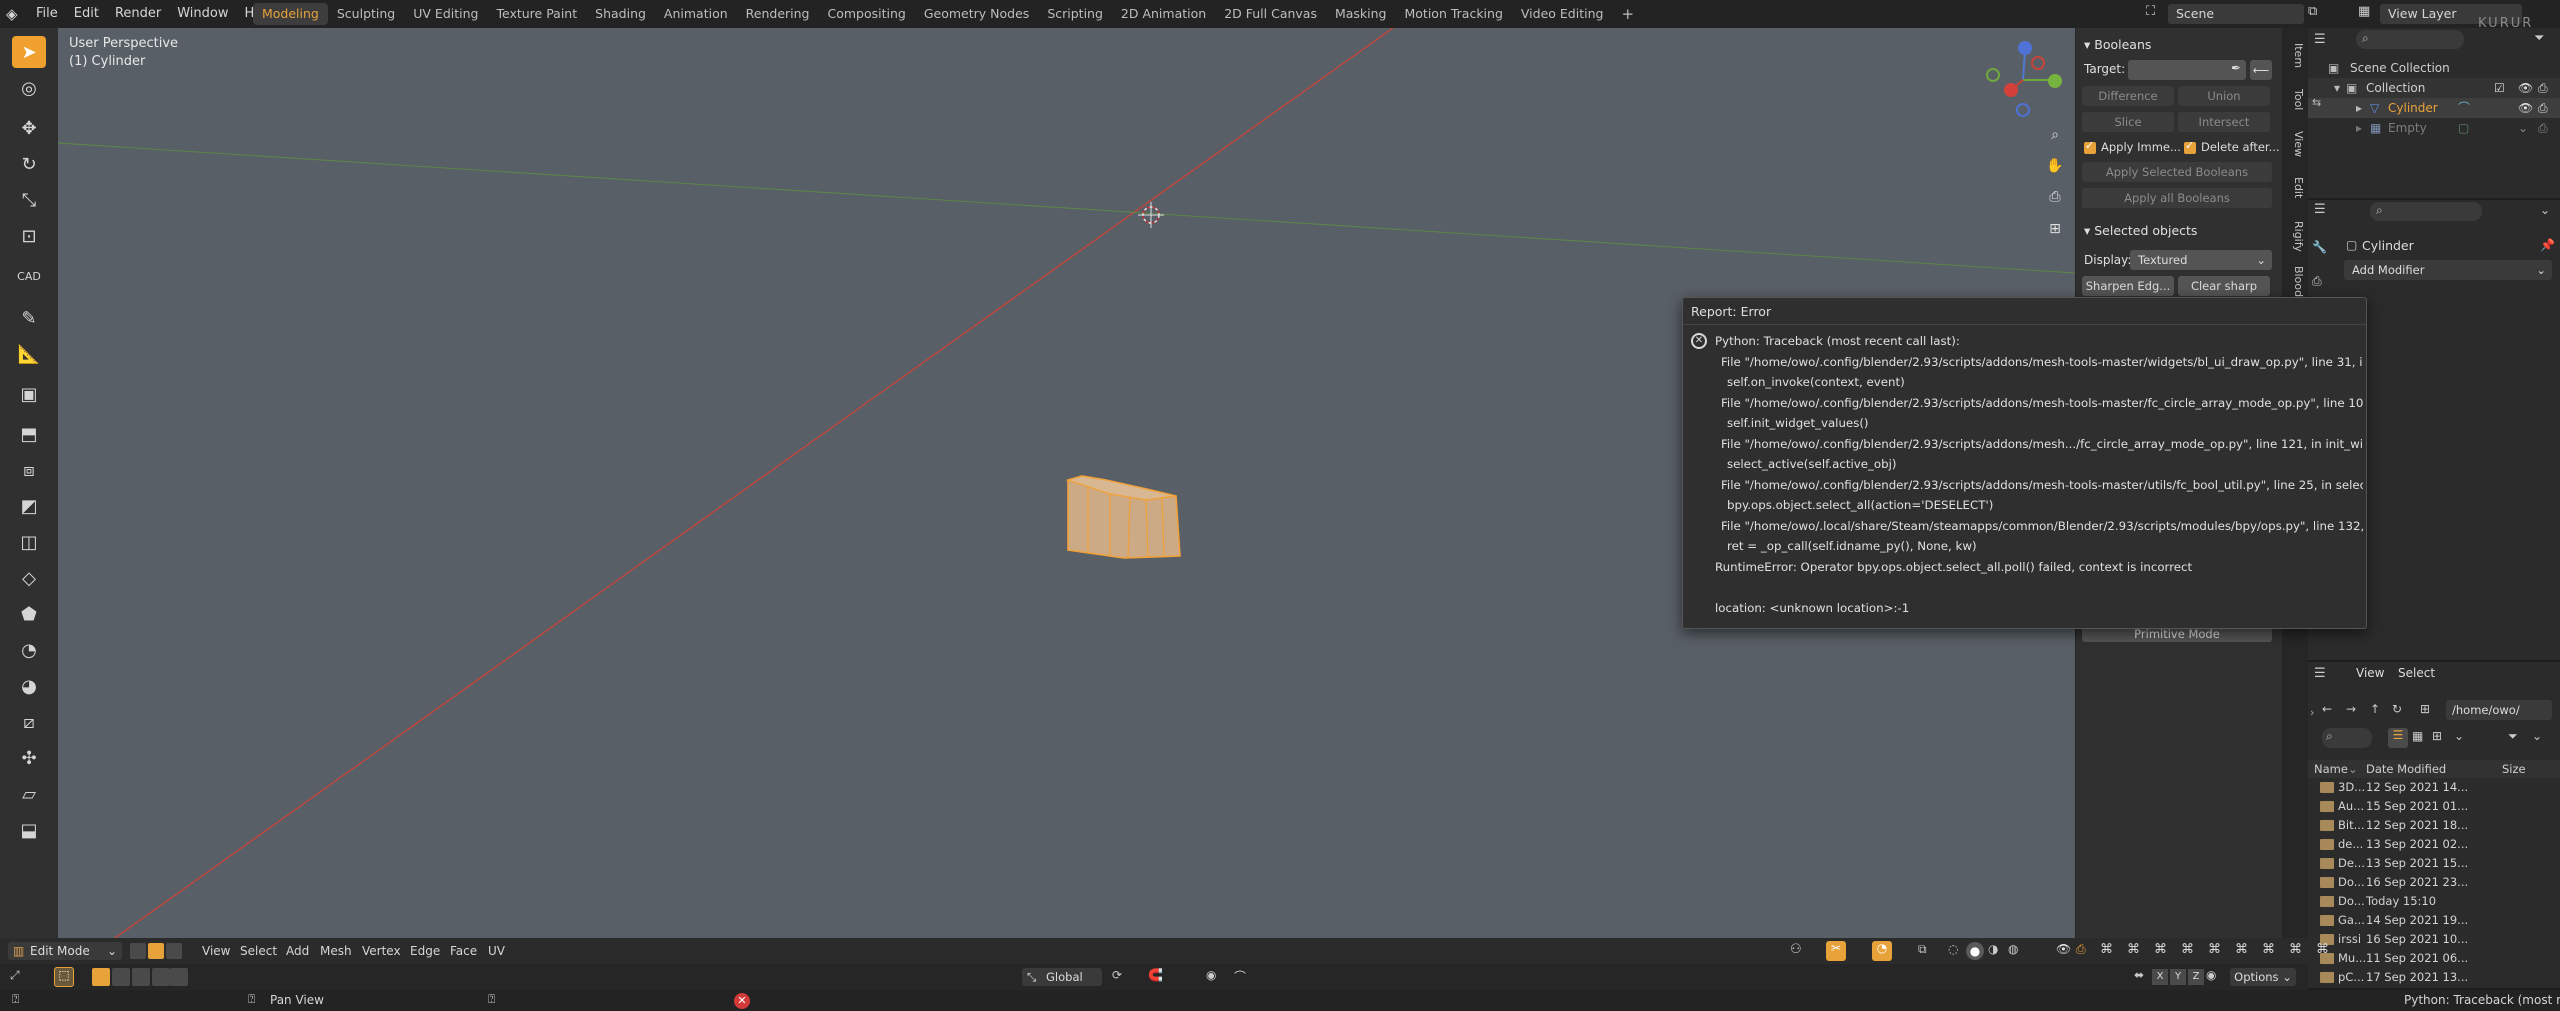  What do you see at coordinates (1993, 949) in the screenshot?
I see `material-shading-icon: ◑` at bounding box center [1993, 949].